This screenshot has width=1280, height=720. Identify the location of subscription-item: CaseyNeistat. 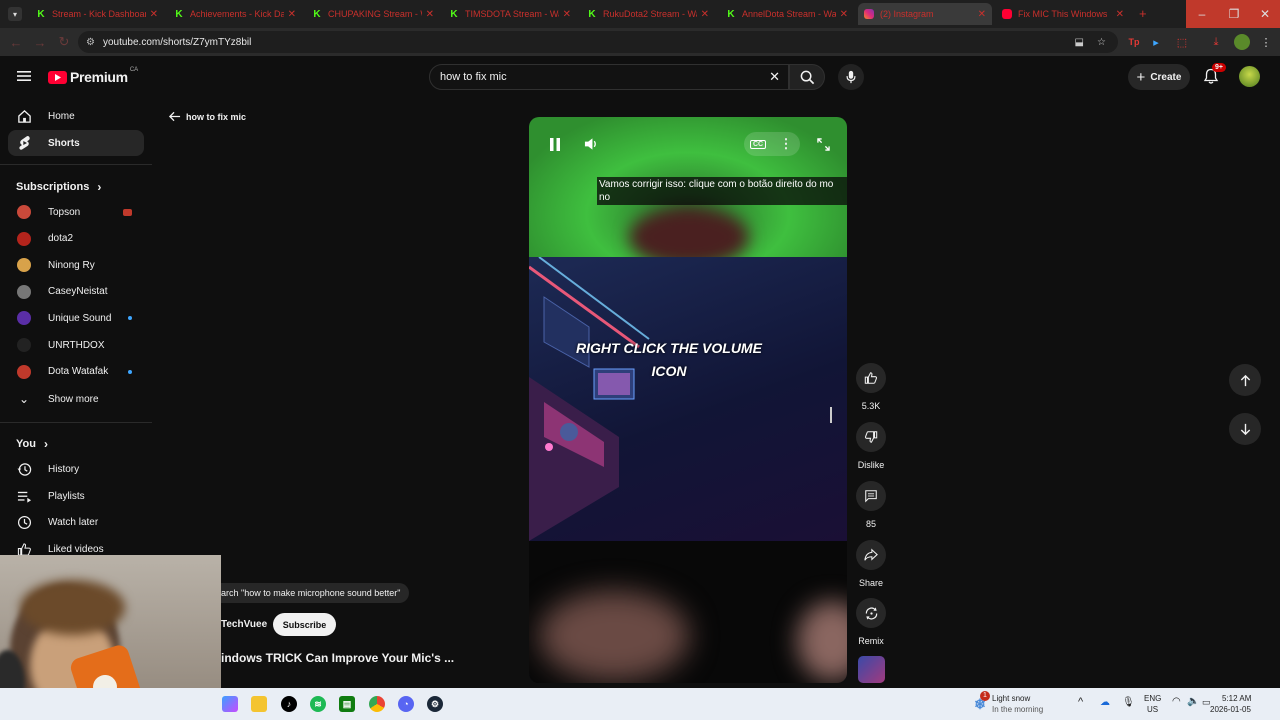
(76, 292).